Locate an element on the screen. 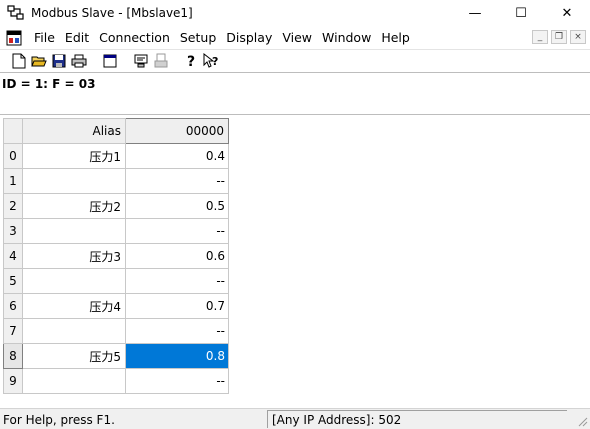  row-index: 4 is located at coordinates (13, 256).